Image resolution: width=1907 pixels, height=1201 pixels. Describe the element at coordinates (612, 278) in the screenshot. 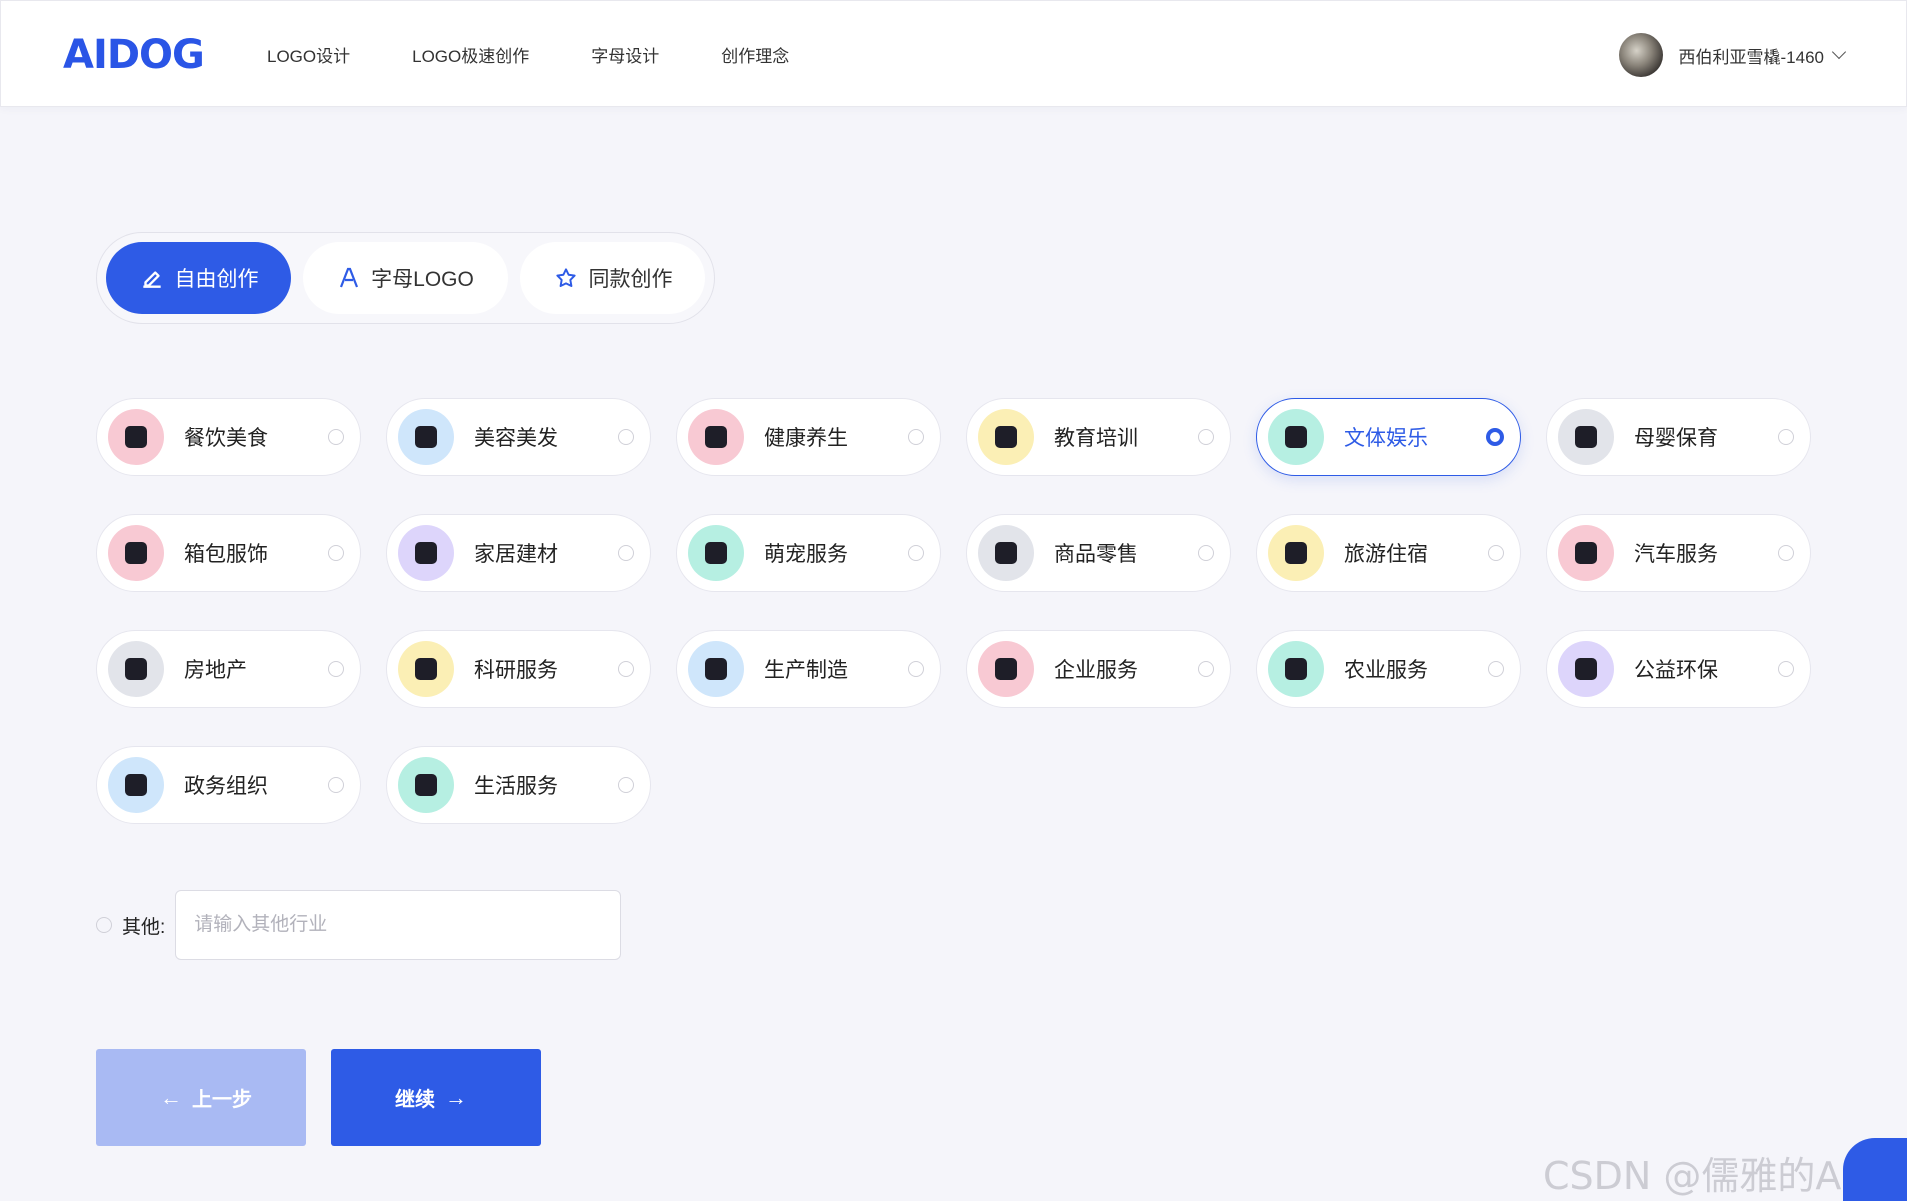

I see `tab-same-style: 同款创作` at that location.